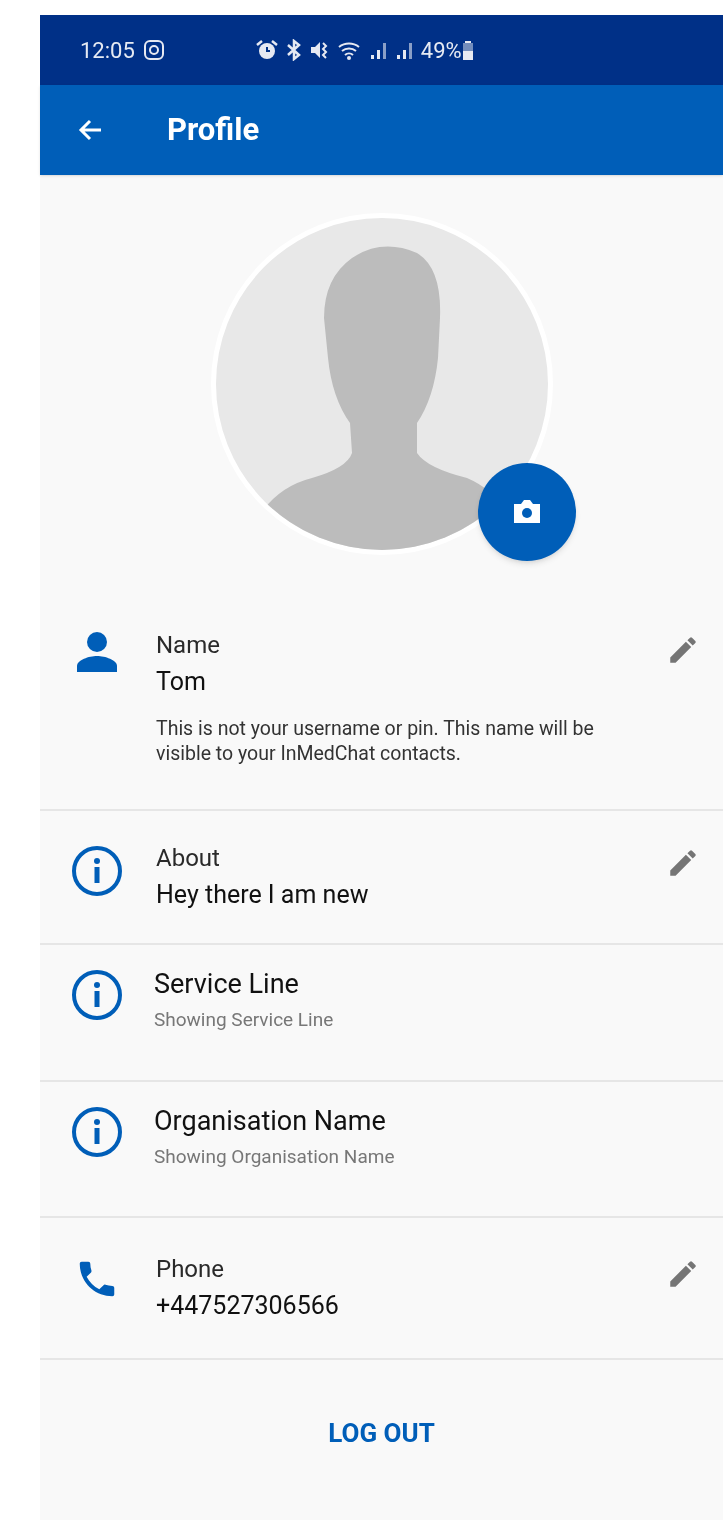 The height and width of the screenshot is (1520, 723). I want to click on person-icon, so click(97, 652).